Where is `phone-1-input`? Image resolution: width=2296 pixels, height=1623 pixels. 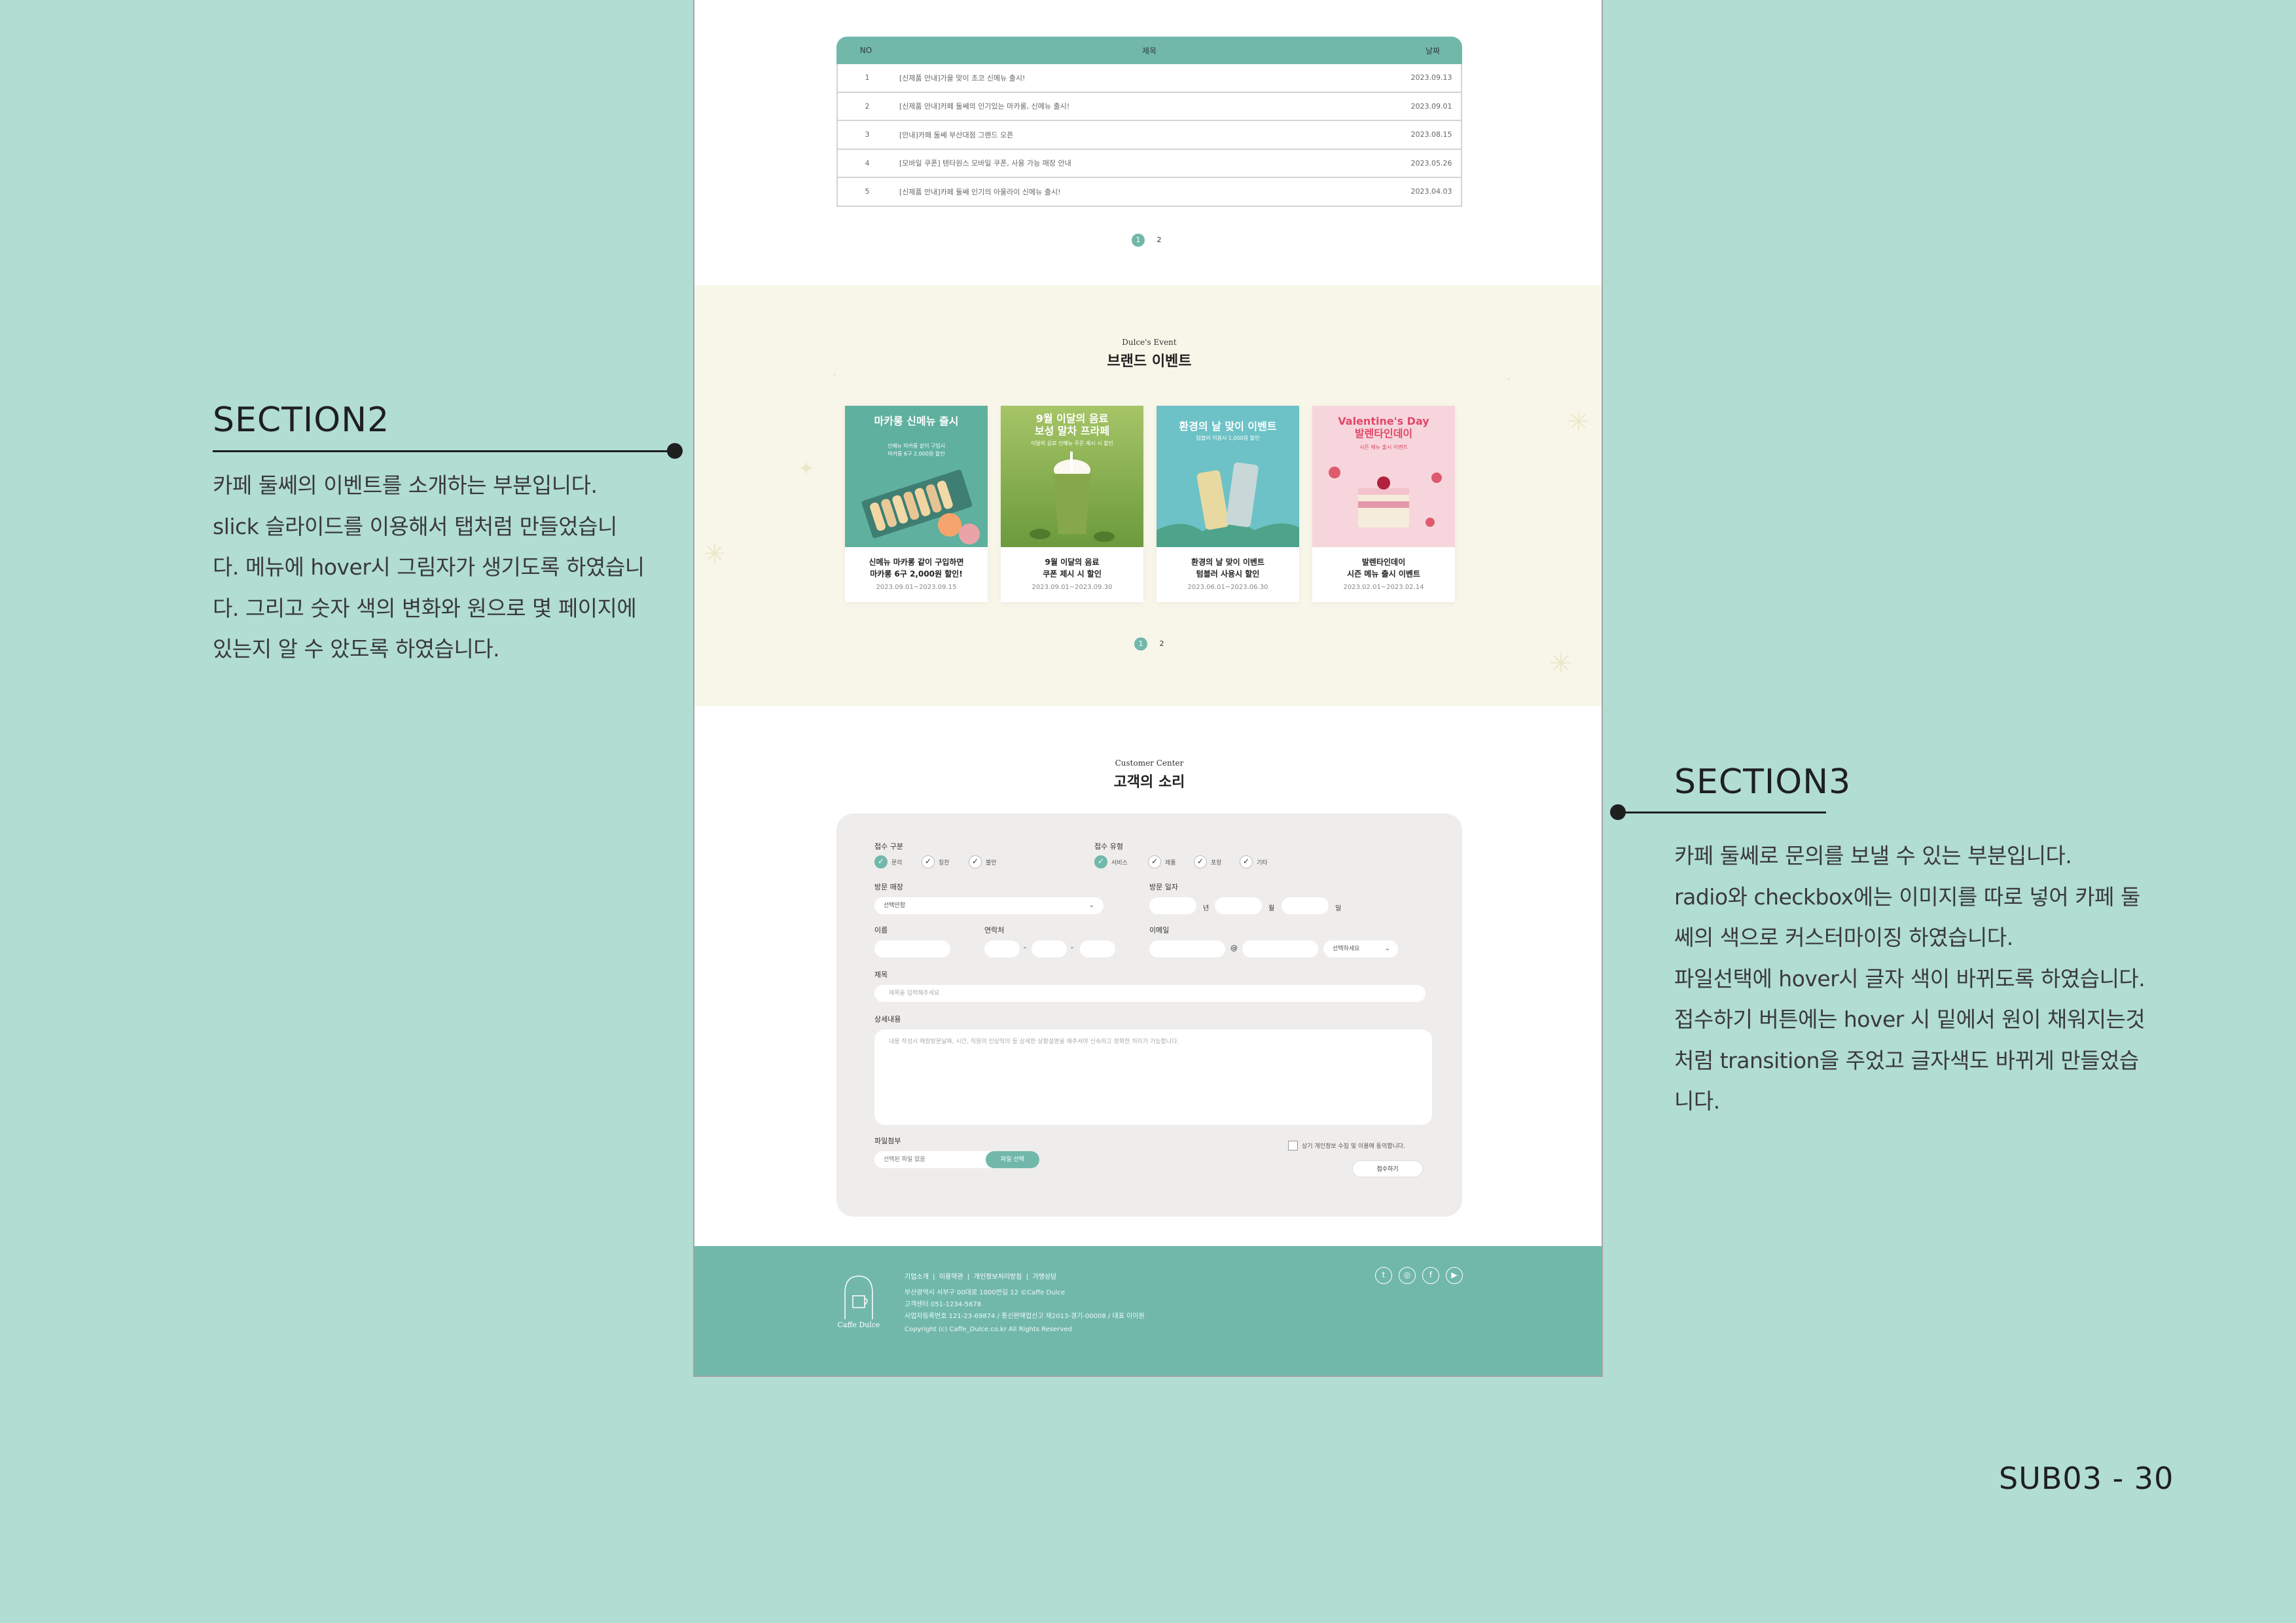 phone-1-input is located at coordinates (1002, 949).